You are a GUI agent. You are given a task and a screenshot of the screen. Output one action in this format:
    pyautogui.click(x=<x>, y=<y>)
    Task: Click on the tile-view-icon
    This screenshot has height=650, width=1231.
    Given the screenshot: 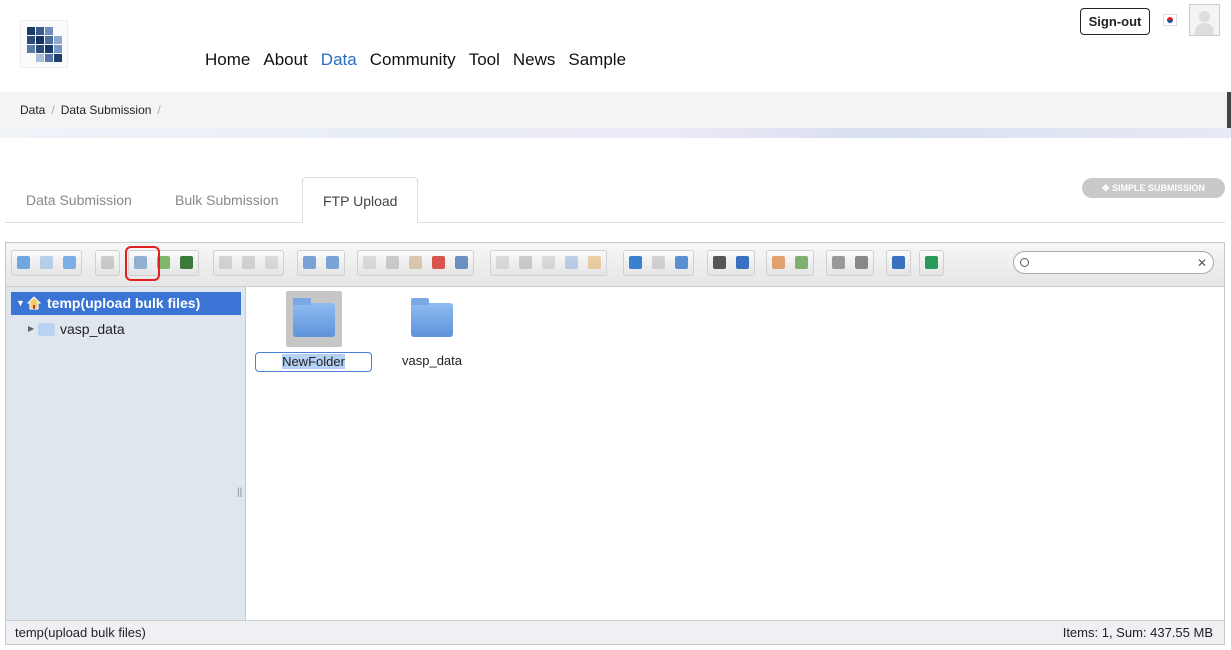 What is the action you would take?
    pyautogui.click(x=681, y=263)
    